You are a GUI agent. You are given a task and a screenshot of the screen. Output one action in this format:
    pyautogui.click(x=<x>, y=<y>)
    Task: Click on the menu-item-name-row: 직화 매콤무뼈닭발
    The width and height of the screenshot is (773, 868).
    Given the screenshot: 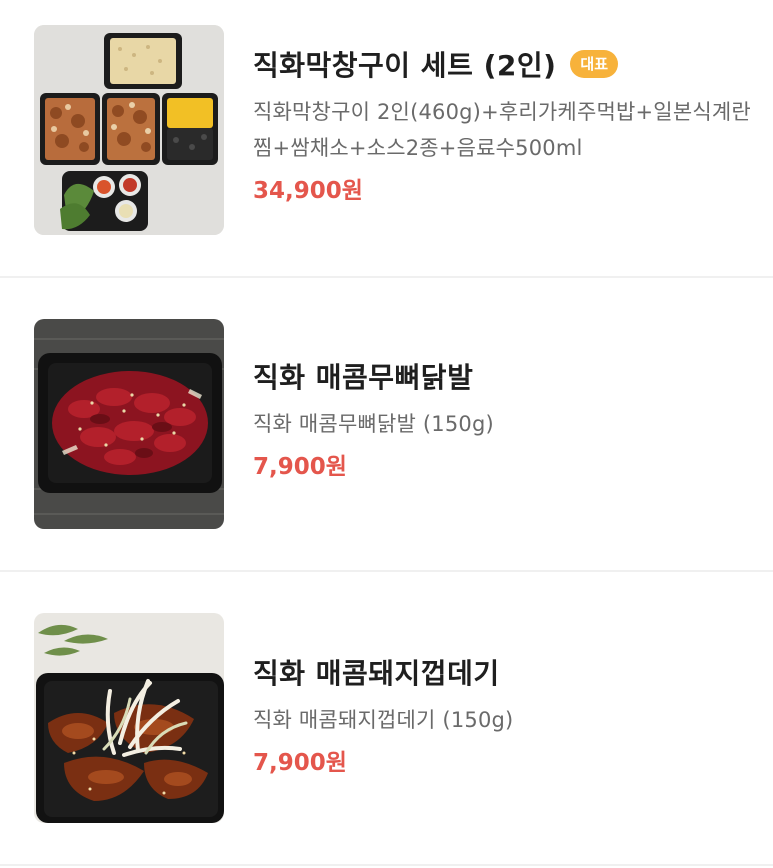 What is the action you would take?
    pyautogui.click(x=503, y=376)
    